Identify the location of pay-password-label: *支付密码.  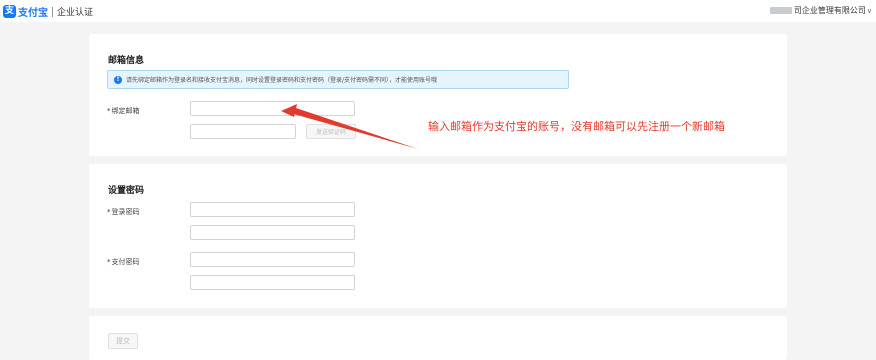
(123, 262).